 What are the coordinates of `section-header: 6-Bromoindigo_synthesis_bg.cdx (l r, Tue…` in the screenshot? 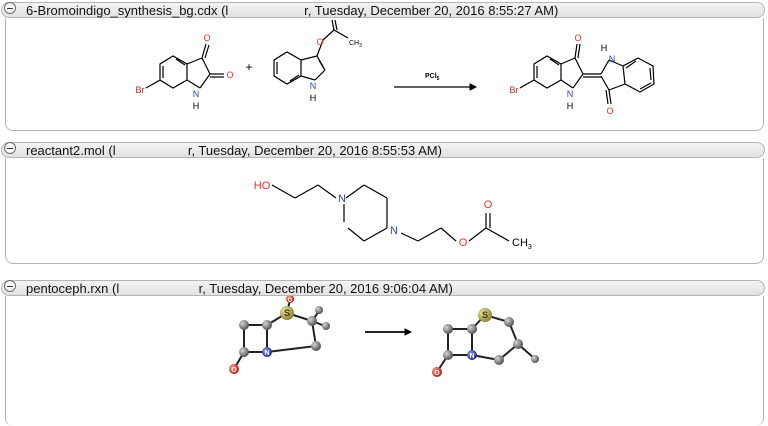 It's located at (384, 10).